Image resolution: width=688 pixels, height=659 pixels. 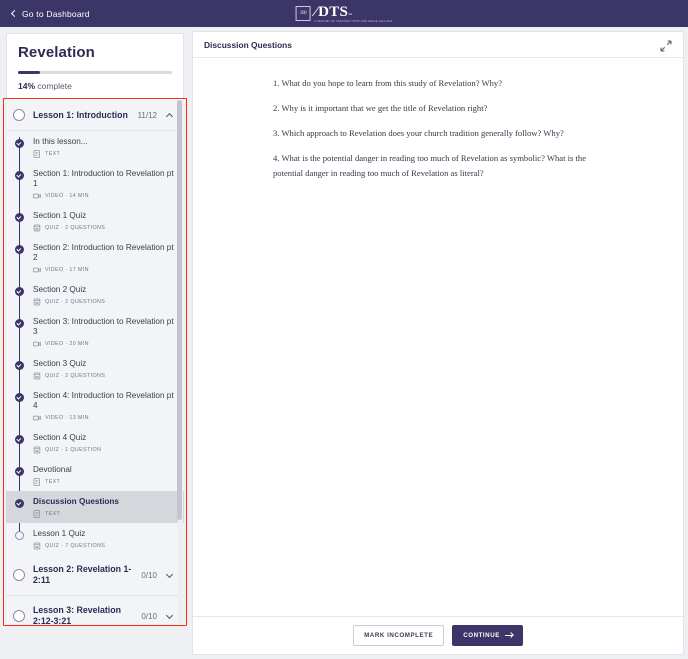 What do you see at coordinates (53, 85) in the screenshot?
I see `progress-percent-suffix: complete` at bounding box center [53, 85].